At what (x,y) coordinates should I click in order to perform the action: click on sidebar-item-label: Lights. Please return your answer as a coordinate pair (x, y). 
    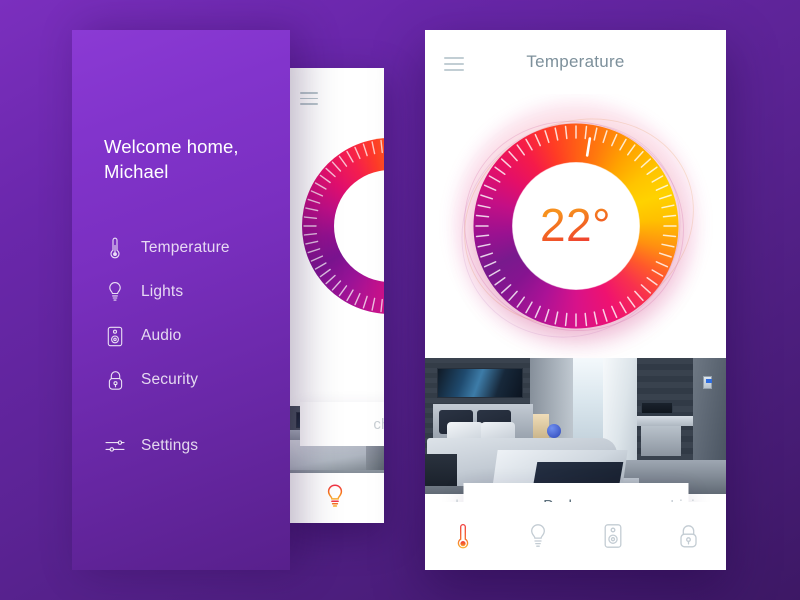
    Looking at the image, I should click on (162, 291).